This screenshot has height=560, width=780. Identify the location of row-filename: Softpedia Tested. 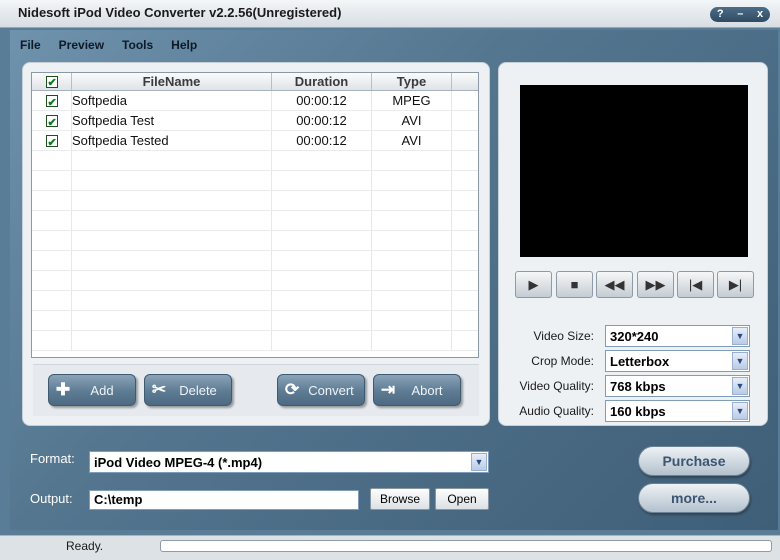
(172, 140).